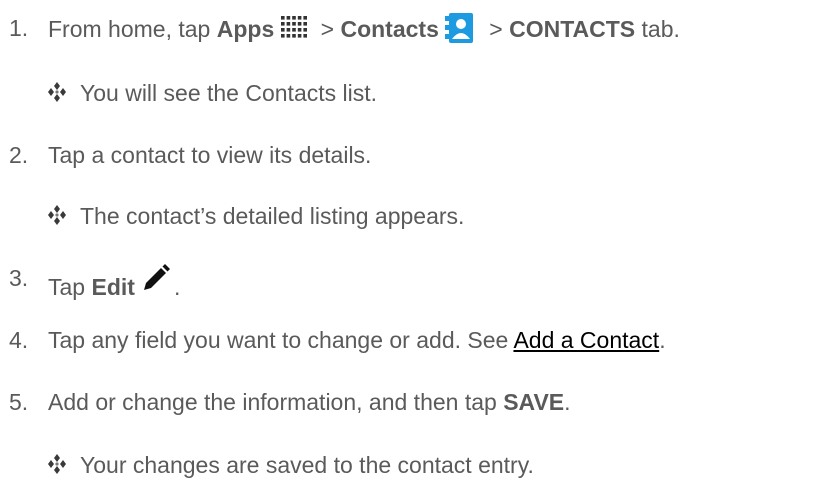  Describe the element at coordinates (534, 402) in the screenshot. I see `save-label: SAVE` at that location.